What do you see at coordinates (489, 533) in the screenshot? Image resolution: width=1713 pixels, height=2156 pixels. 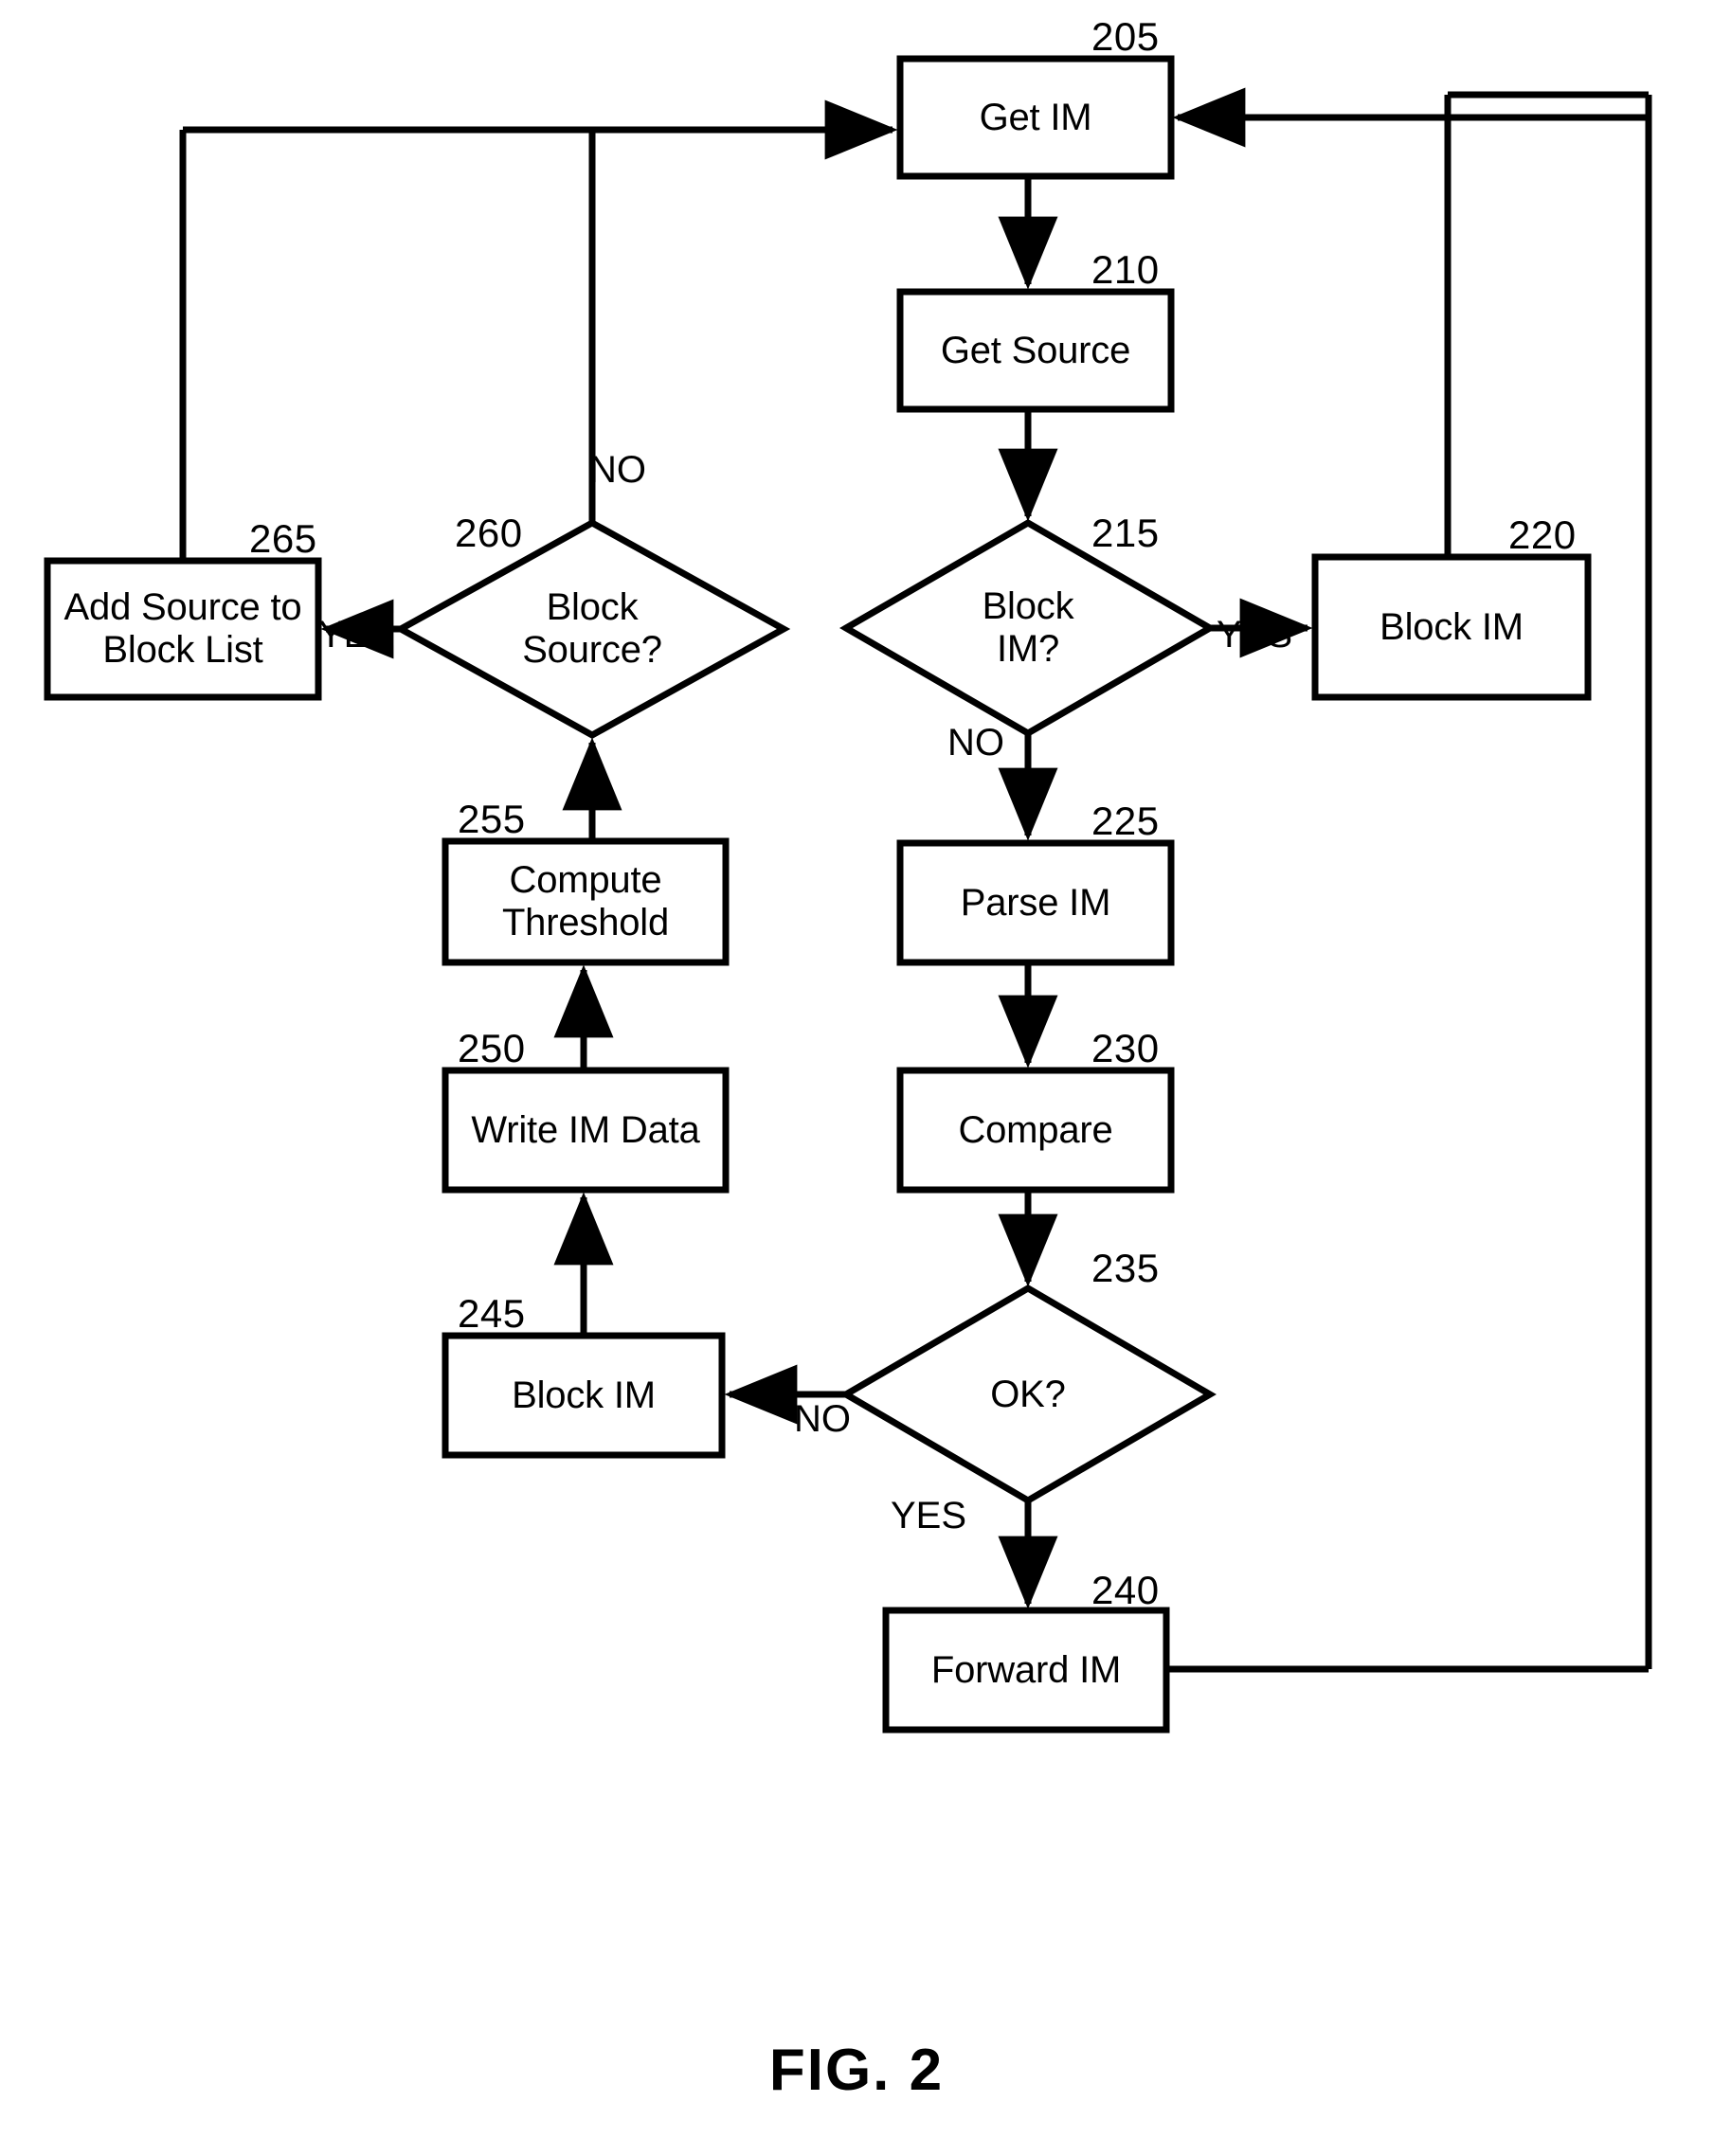 I see `ref-numeral-260: 260` at bounding box center [489, 533].